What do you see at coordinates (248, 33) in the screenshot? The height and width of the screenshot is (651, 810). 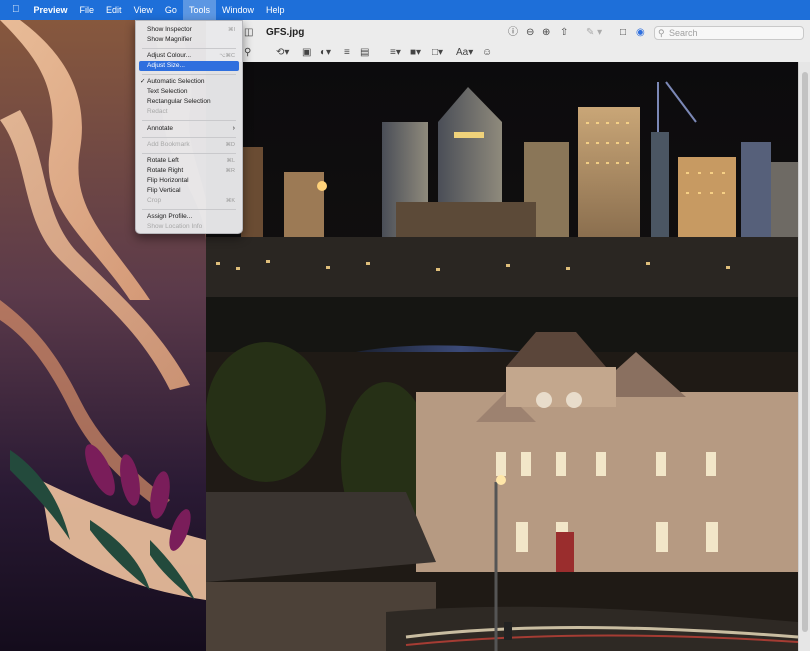 I see `sidebar-icon: ◫` at bounding box center [248, 33].